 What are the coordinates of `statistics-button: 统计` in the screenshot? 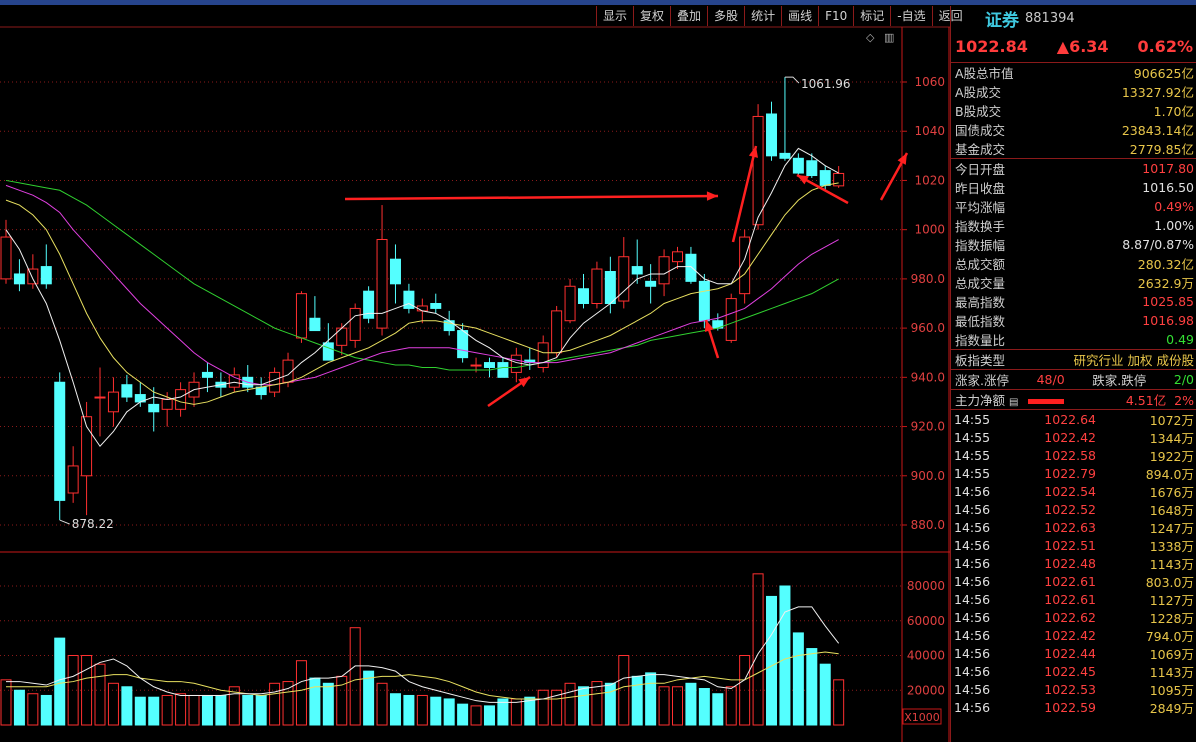 It's located at (762, 16).